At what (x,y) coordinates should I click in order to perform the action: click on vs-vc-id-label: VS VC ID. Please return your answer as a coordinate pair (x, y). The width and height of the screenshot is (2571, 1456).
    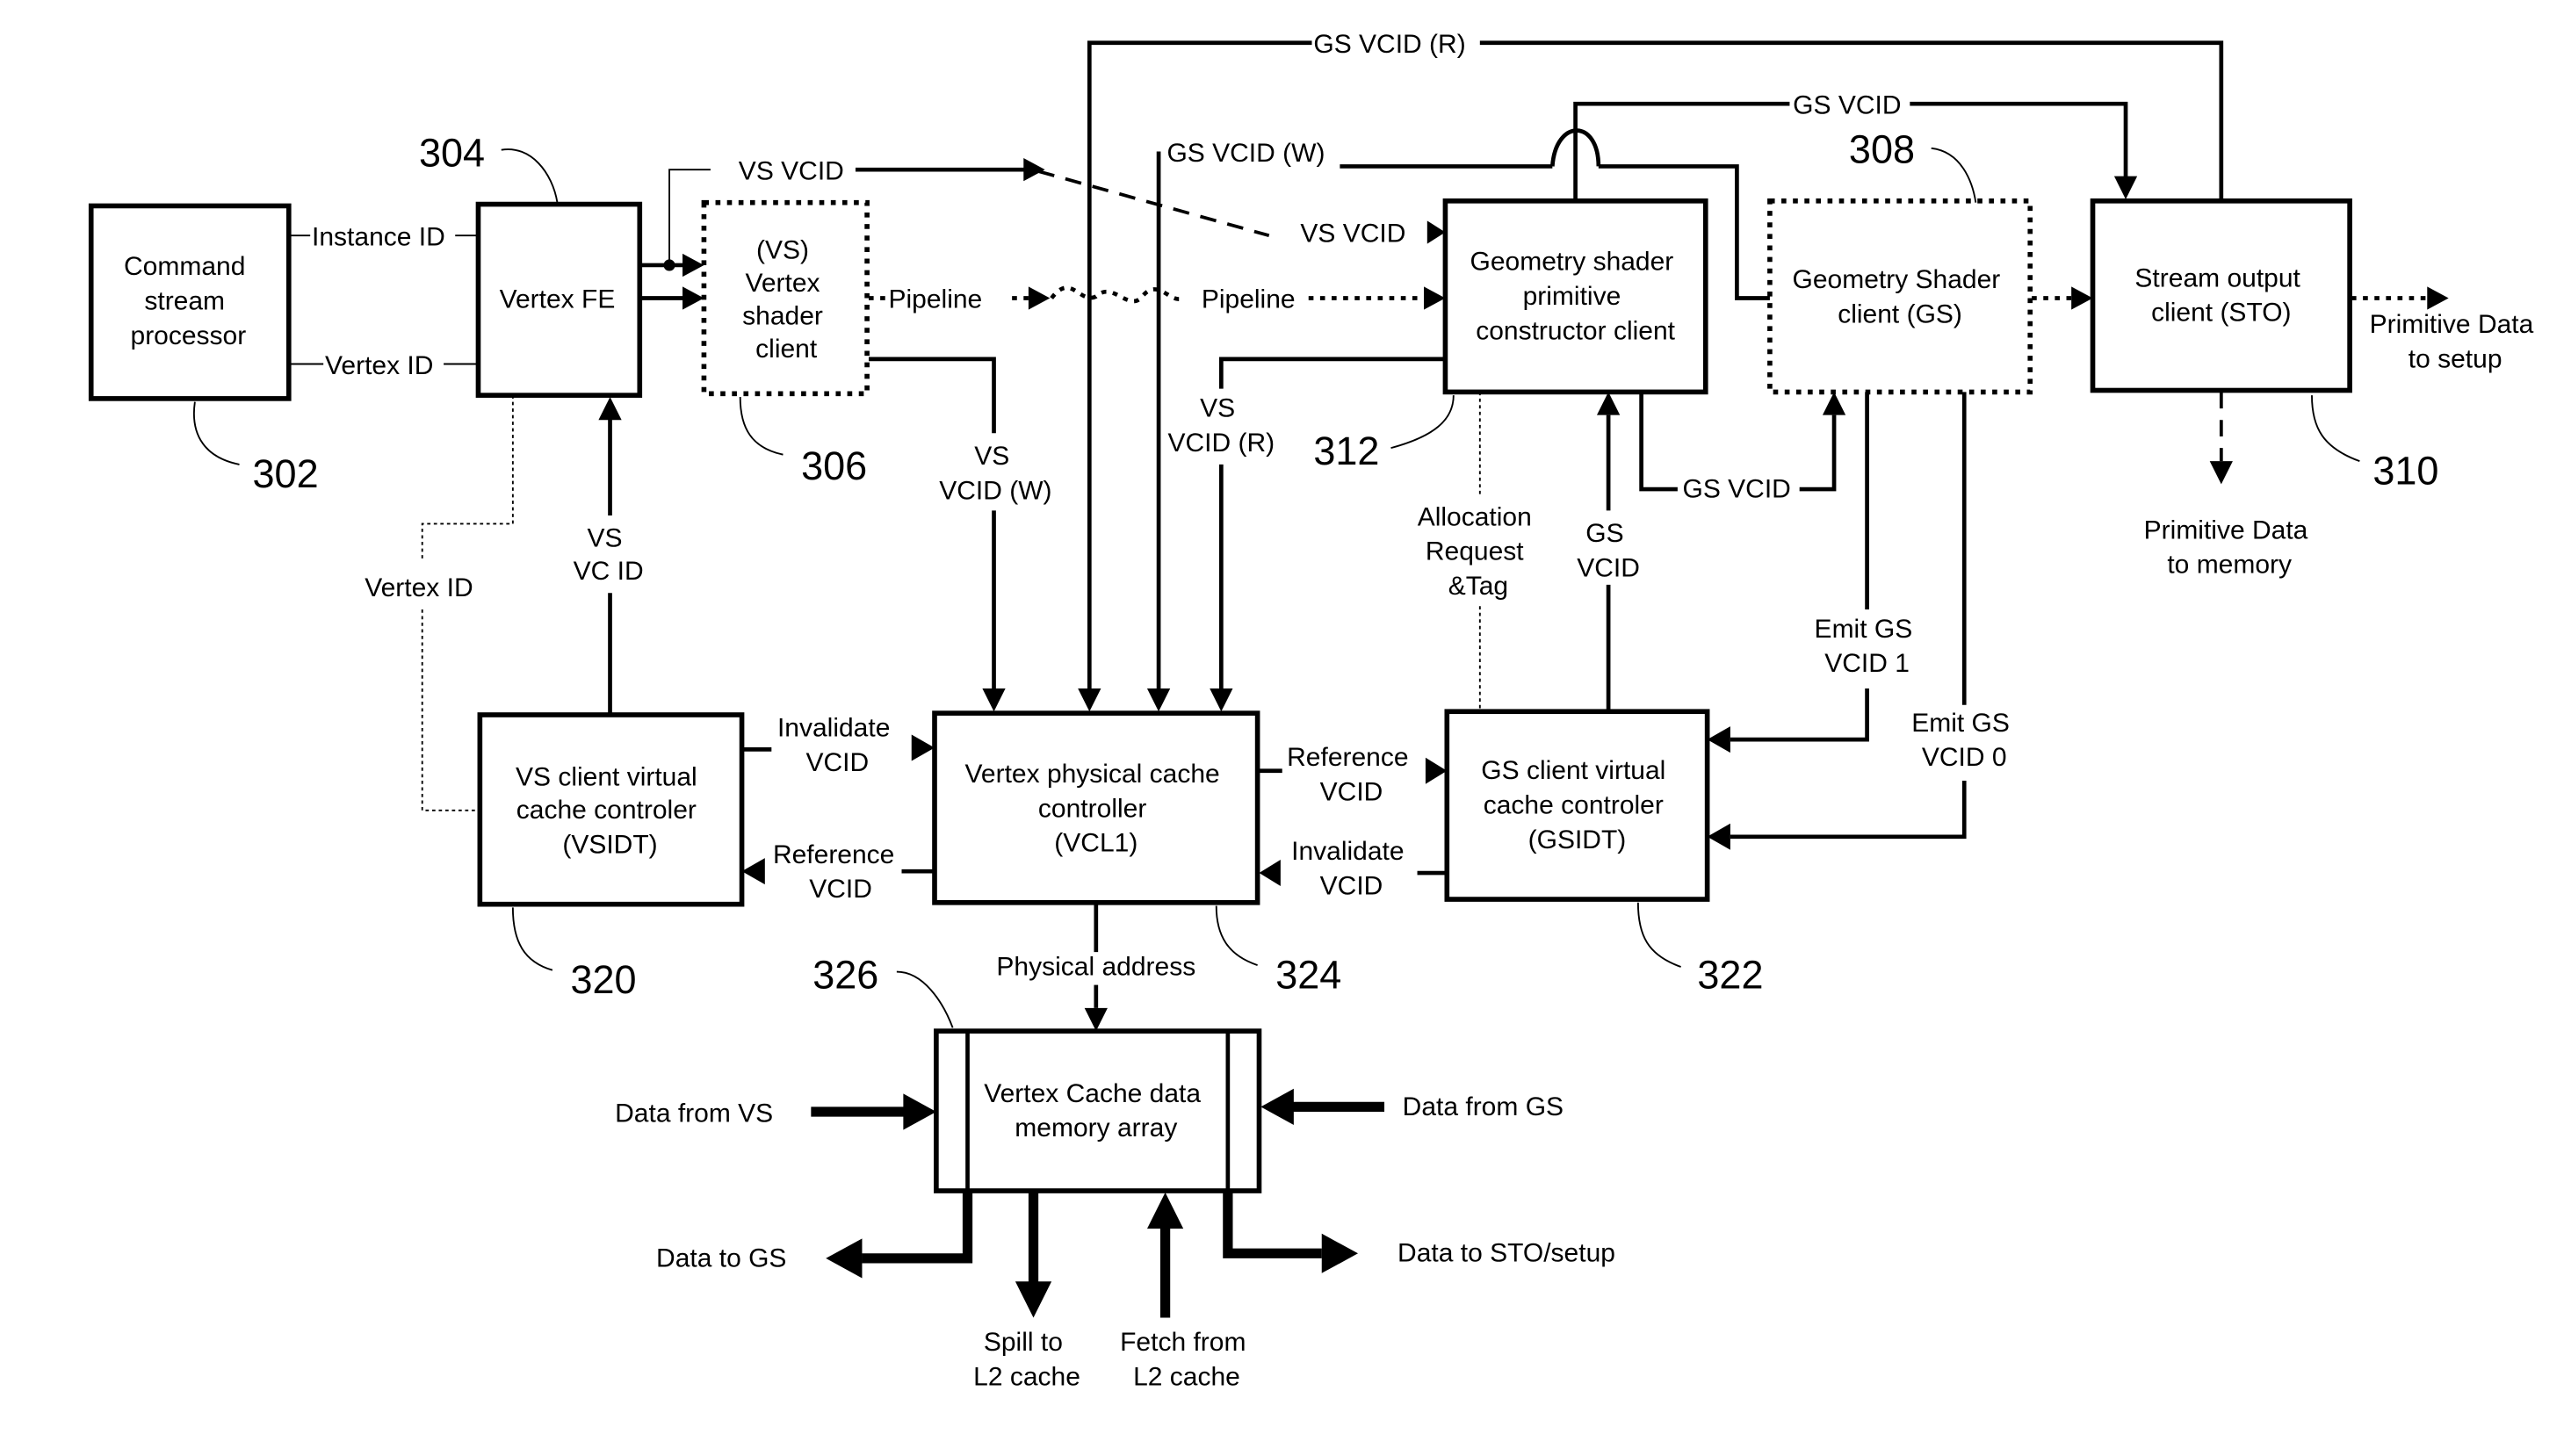
    Looking at the image, I should click on (609, 555).